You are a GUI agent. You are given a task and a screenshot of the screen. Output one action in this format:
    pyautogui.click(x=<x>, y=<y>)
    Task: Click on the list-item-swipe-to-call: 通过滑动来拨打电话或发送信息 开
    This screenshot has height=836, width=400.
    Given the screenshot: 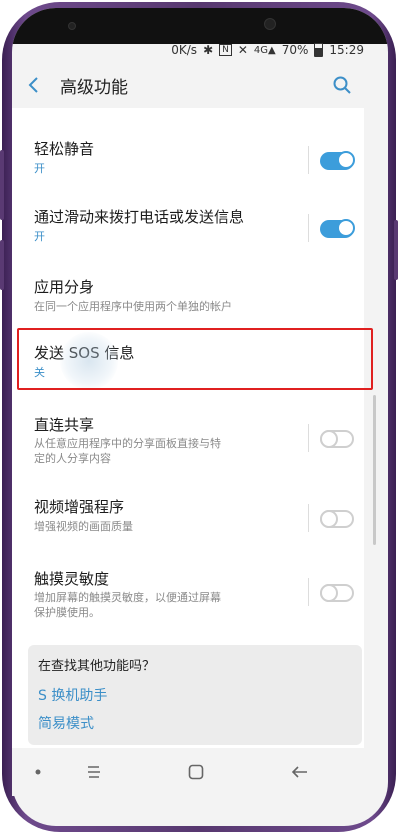 What is the action you would take?
    pyautogui.click(x=188, y=226)
    